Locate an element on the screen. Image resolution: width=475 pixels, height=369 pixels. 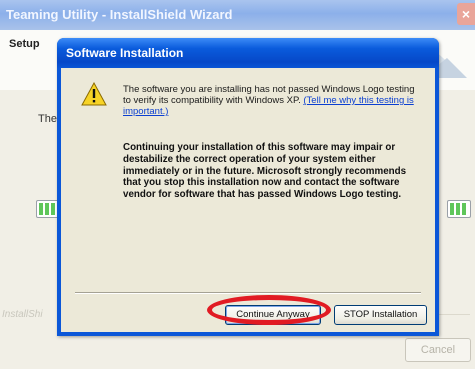
background-header-label: Setup is located at coordinates (24, 44).